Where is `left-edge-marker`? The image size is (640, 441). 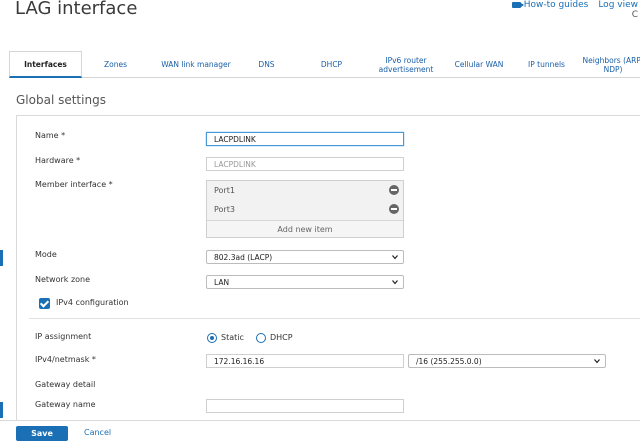
left-edge-marker is located at coordinates (1, 258).